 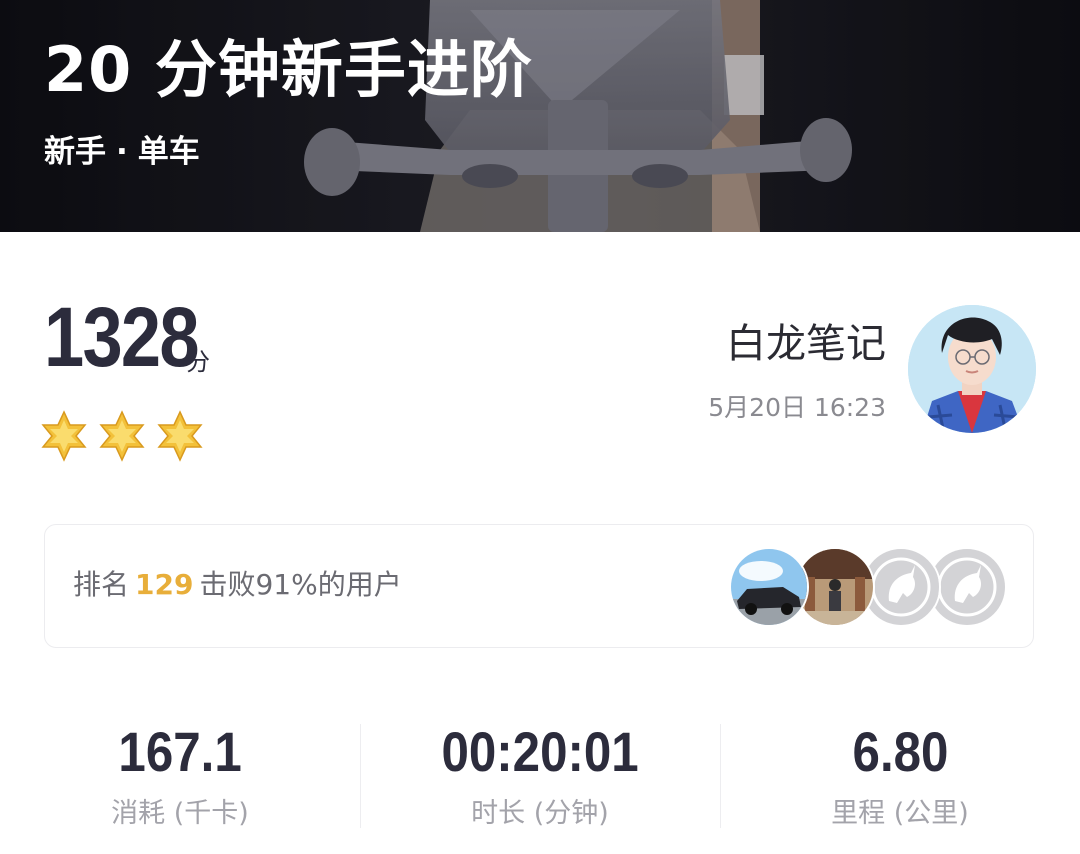 What do you see at coordinates (180, 751) in the screenshot?
I see `stat-value: 167.1` at bounding box center [180, 751].